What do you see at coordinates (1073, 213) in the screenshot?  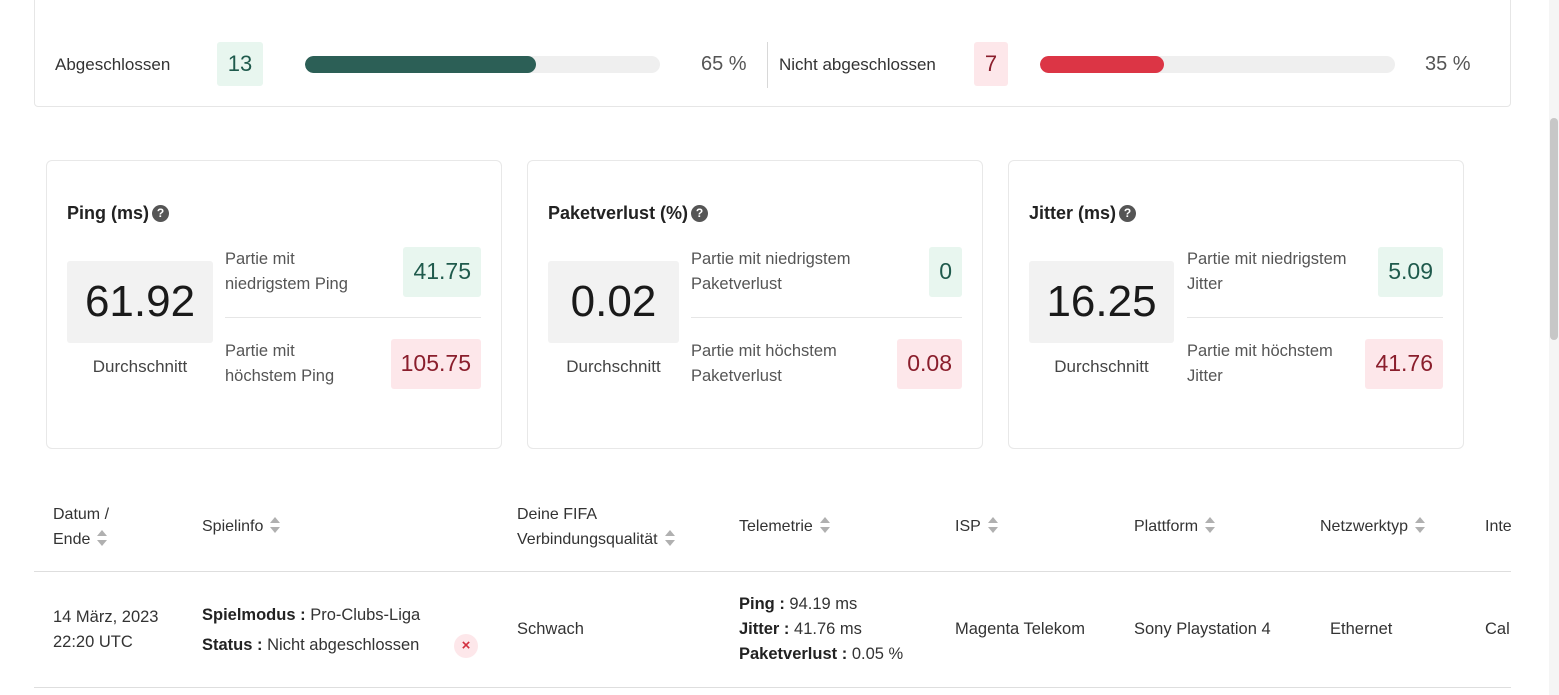 I see `jitter-title-text: Jitter (ms)` at bounding box center [1073, 213].